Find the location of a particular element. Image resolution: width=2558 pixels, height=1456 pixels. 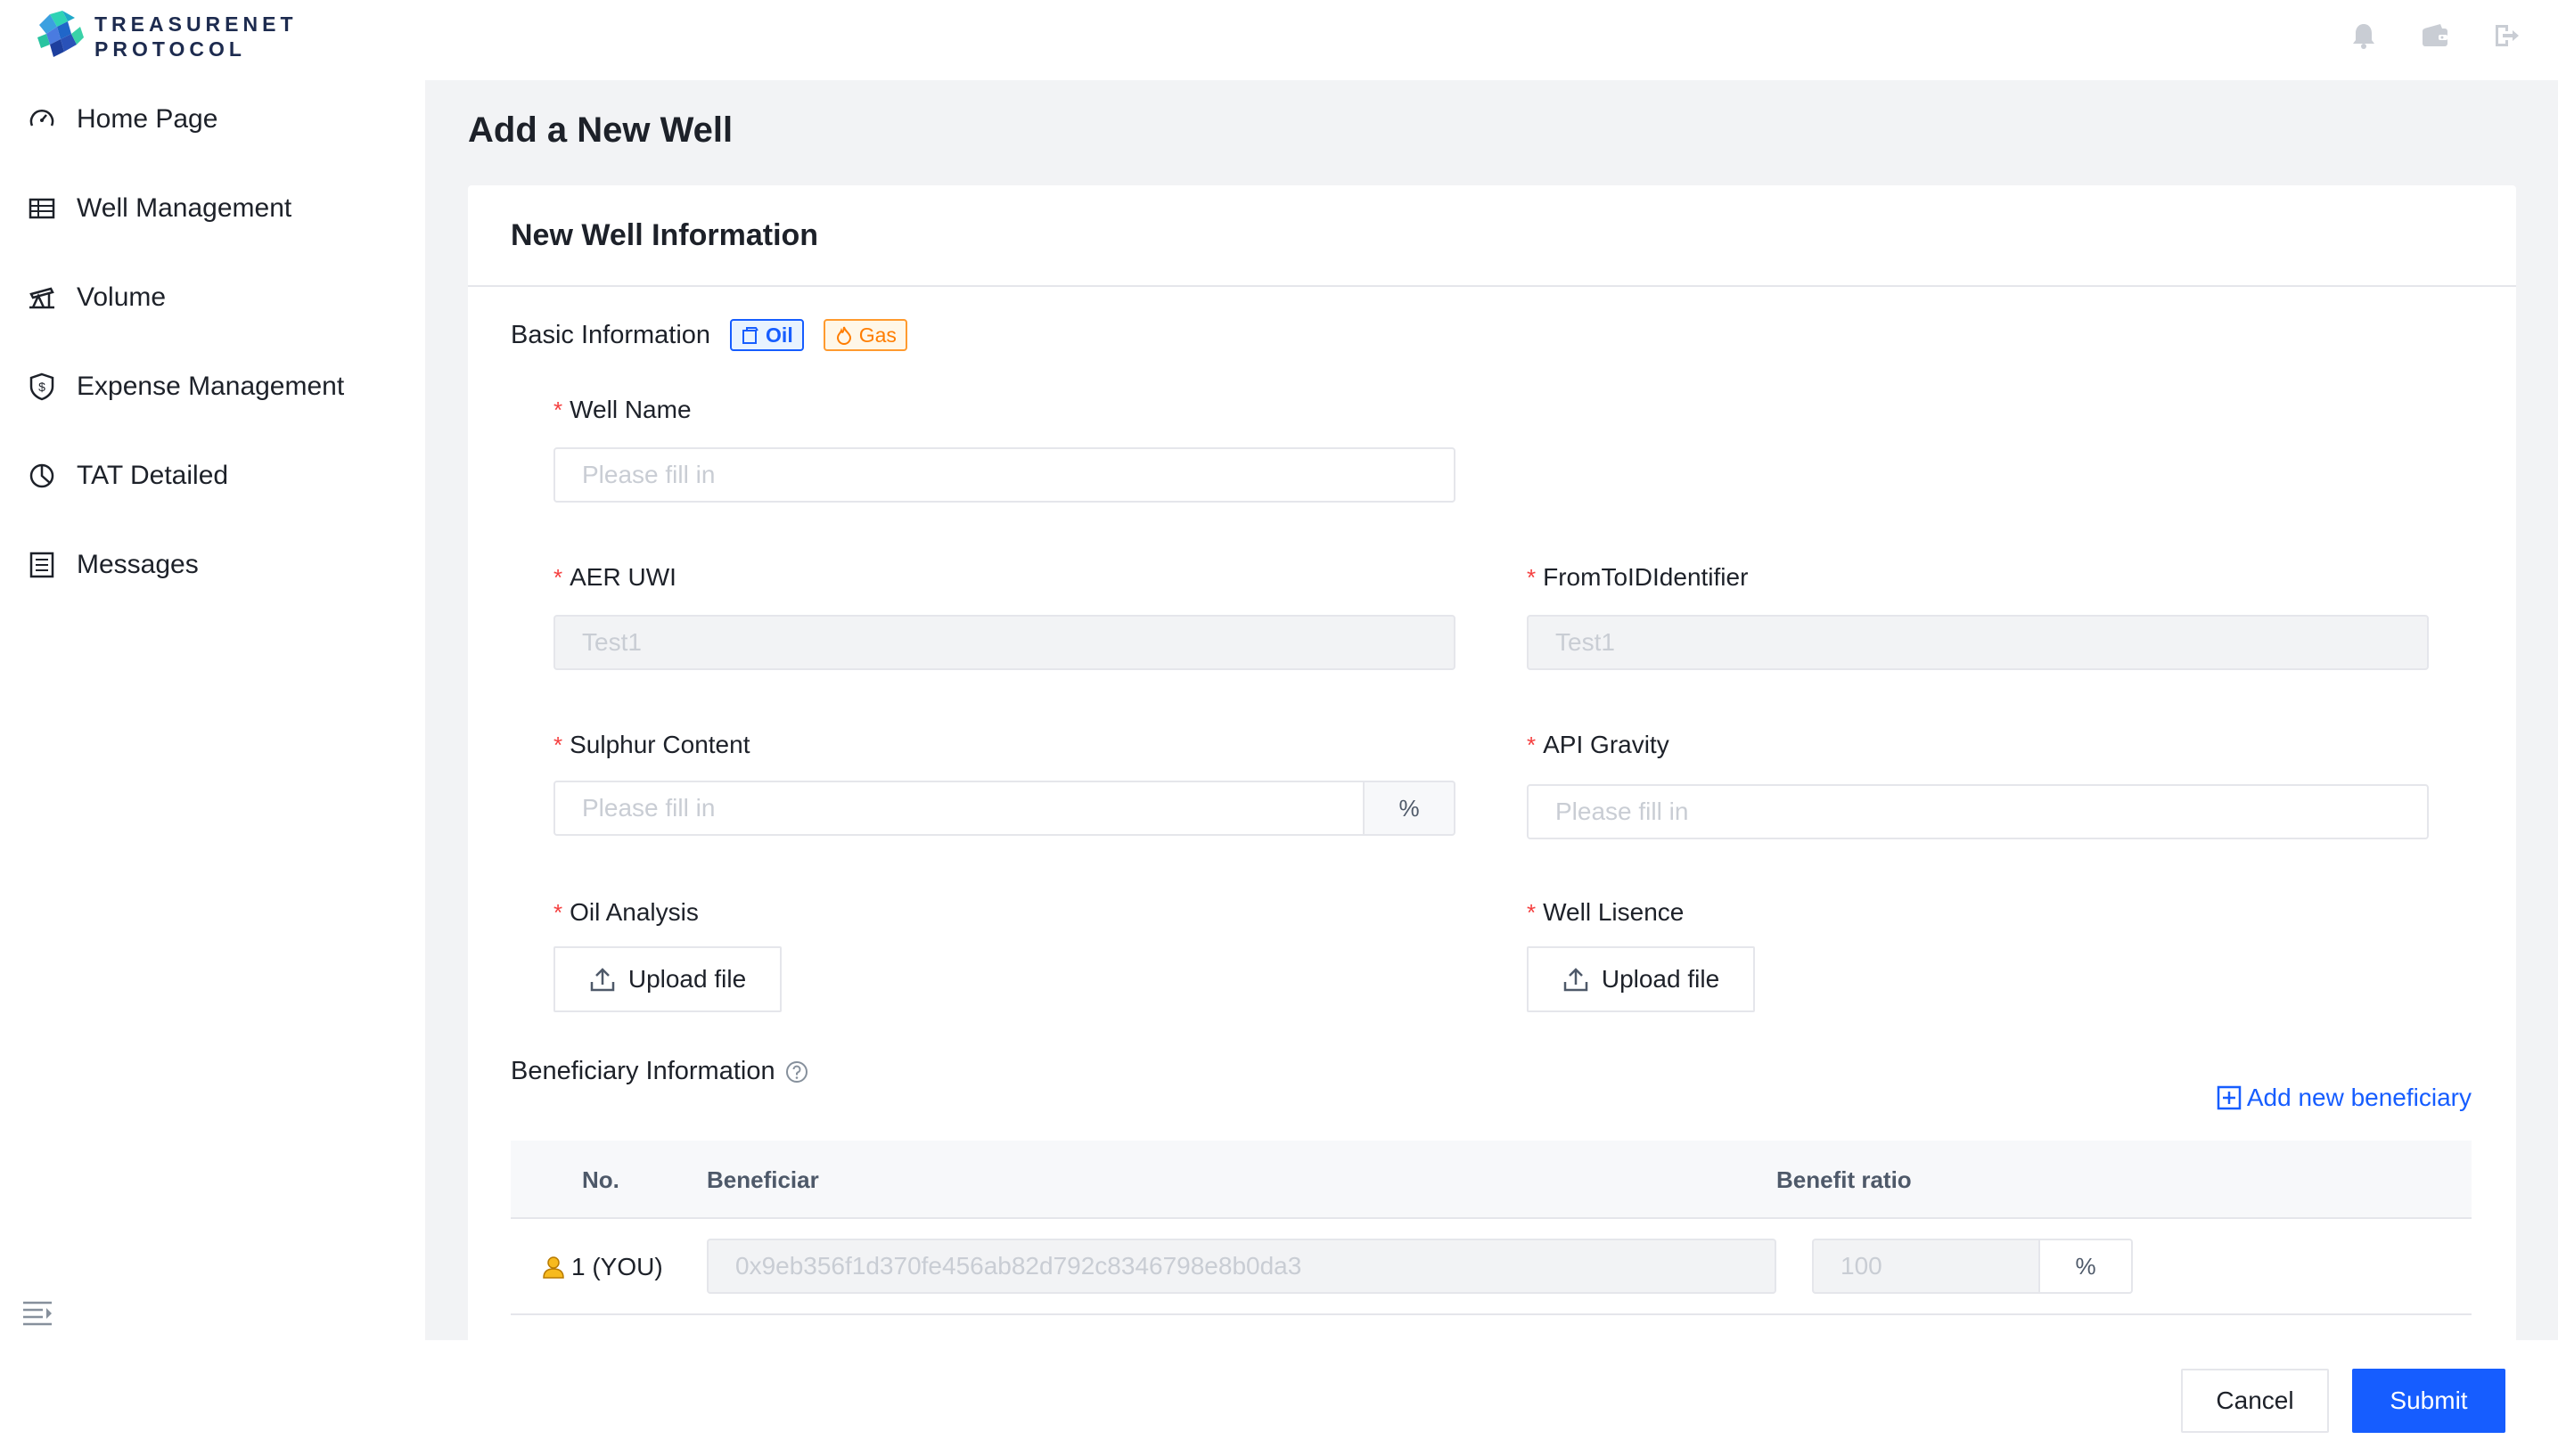

sidebar-item-tat-detailed: TAT Detailed is located at coordinates (212, 476).